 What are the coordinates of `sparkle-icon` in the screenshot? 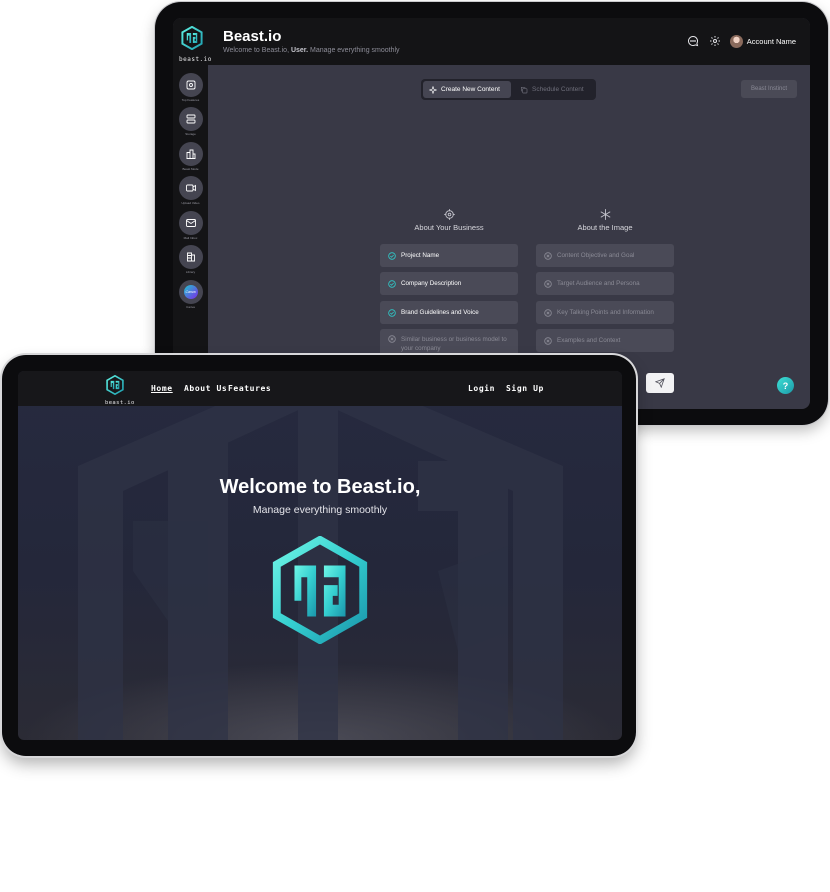 It's located at (433, 89).